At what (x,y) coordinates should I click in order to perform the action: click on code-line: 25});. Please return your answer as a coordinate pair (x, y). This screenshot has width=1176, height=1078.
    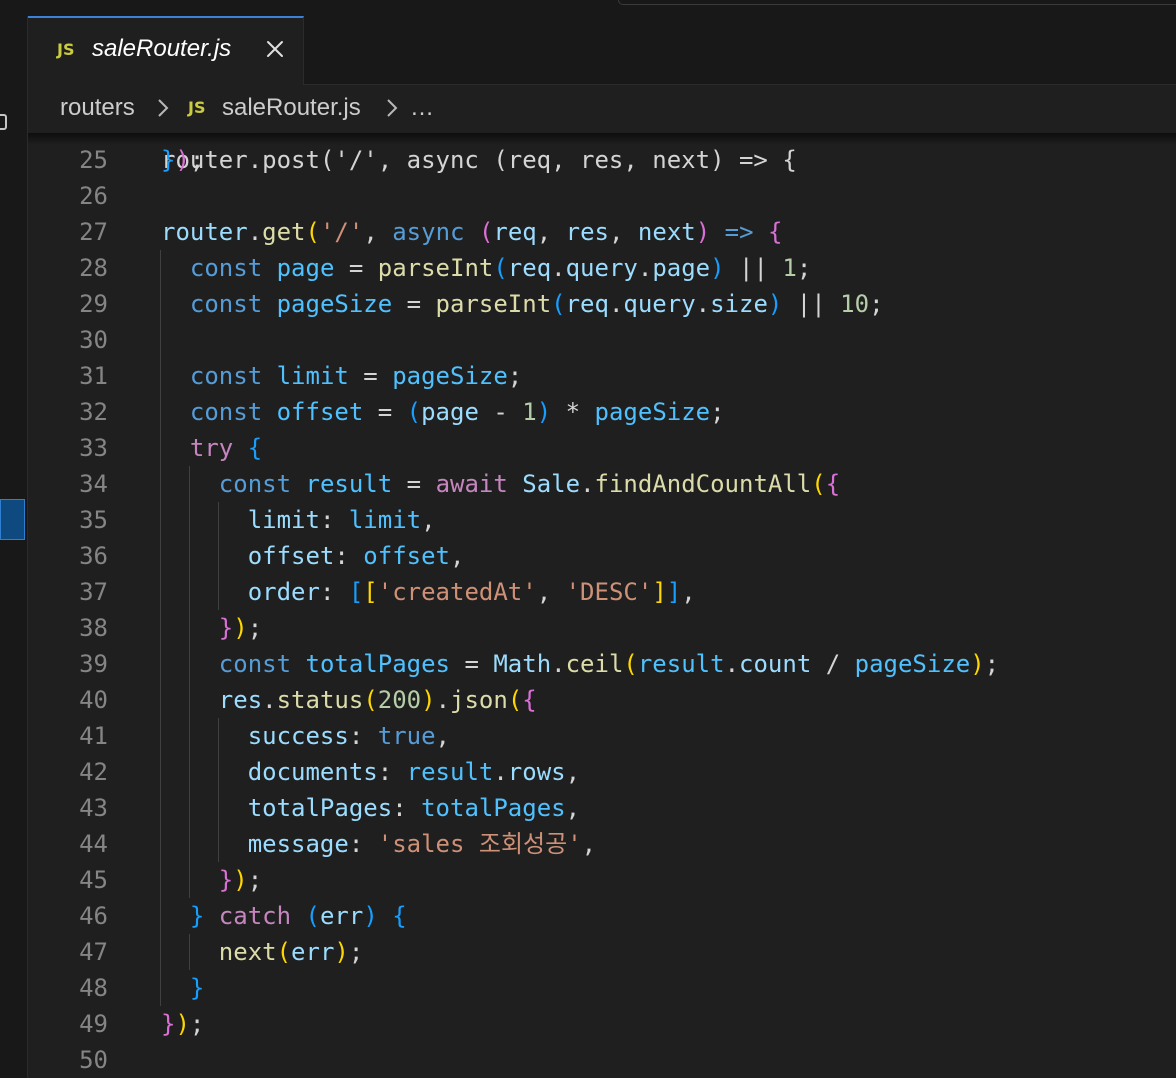
    Looking at the image, I should click on (602, 160).